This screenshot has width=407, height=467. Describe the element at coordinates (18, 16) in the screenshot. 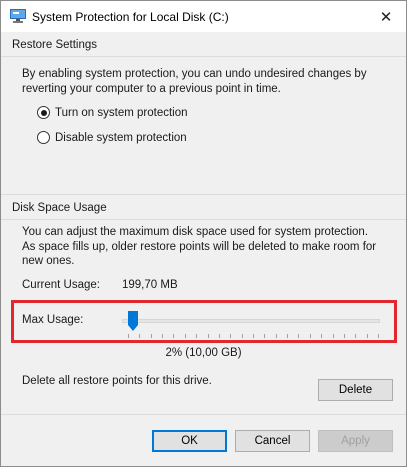

I see `system-protection-icon` at that location.